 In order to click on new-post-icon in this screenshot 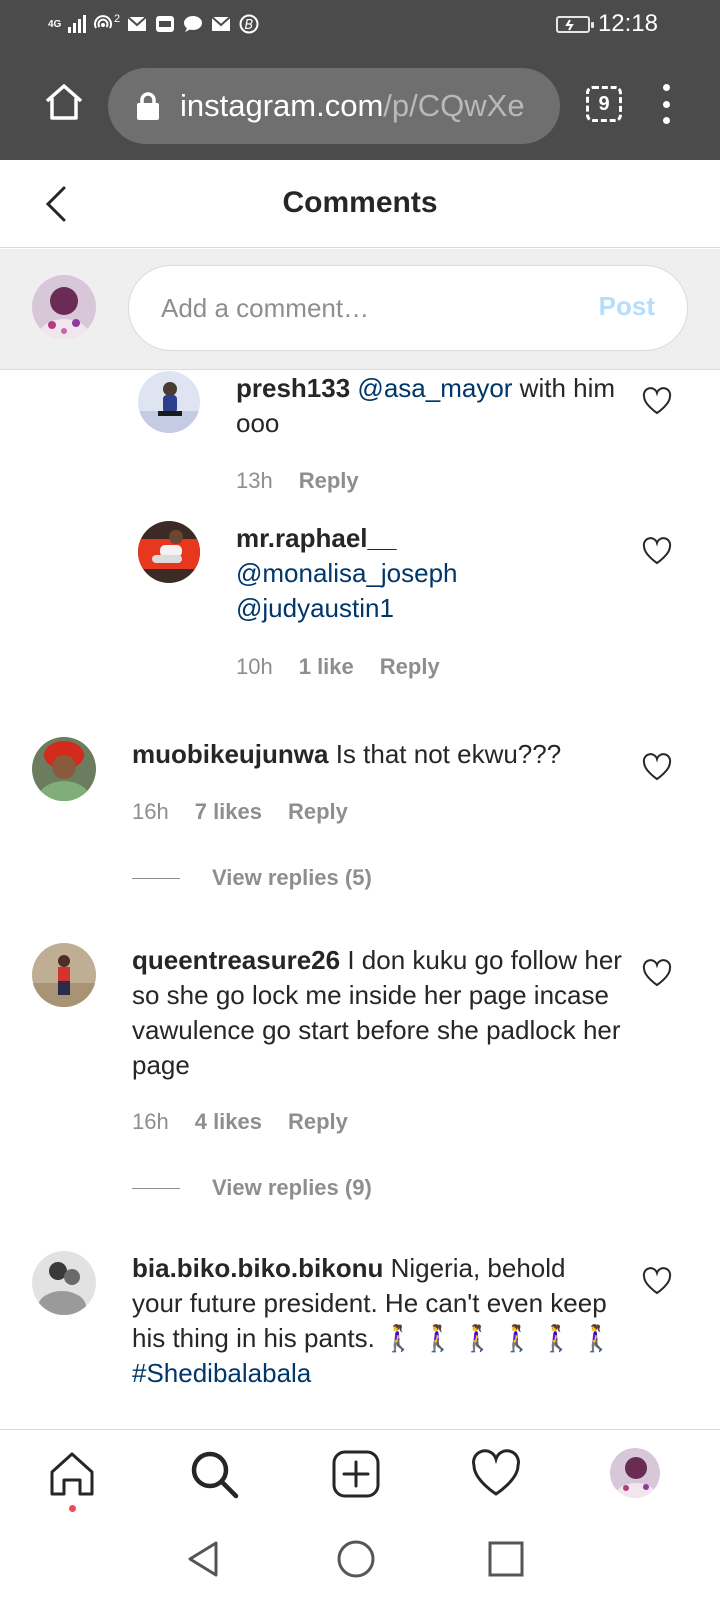, I will do `click(356, 1474)`.